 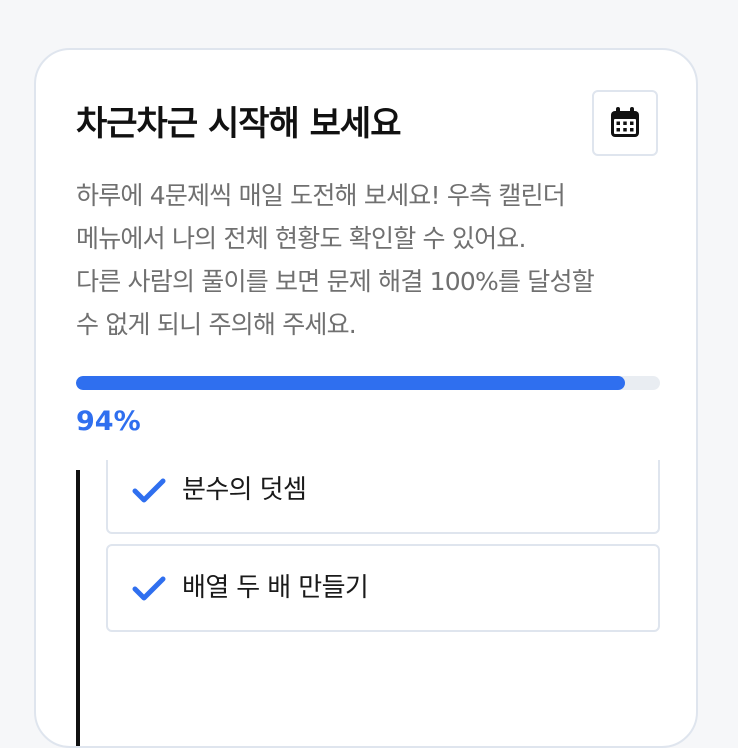 What do you see at coordinates (301, 238) in the screenshot?
I see `description-line: 메뉴에서 나의 전체 현황도 확인할 수 있어요.` at bounding box center [301, 238].